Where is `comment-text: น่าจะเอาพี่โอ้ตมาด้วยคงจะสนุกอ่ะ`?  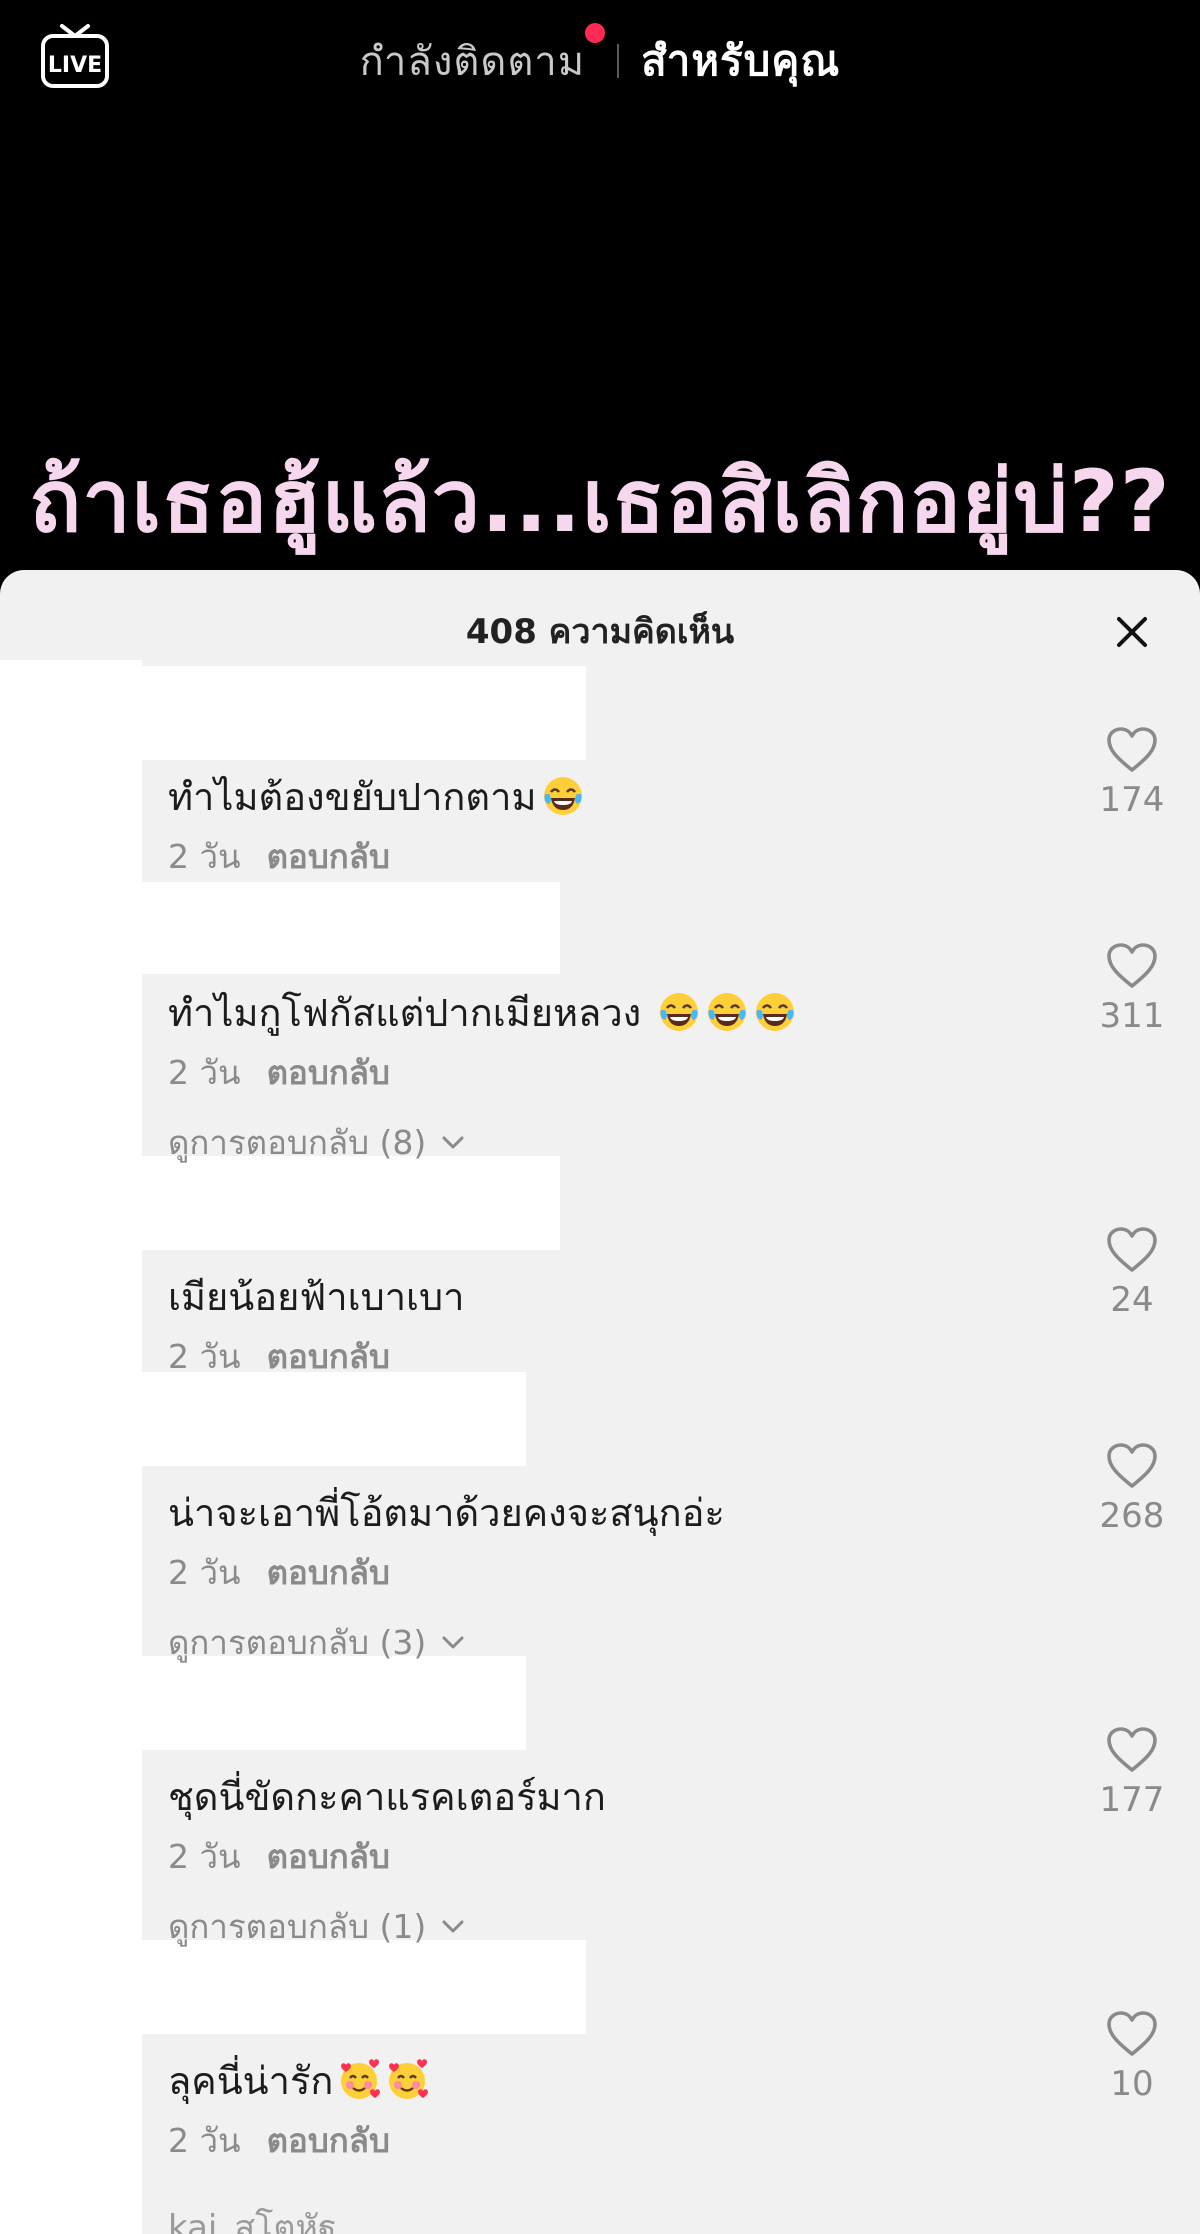 comment-text: น่าจะเอาพี่โอ้ตมาด้วยคงจะสนุกอ่ะ is located at coordinates (446, 1513).